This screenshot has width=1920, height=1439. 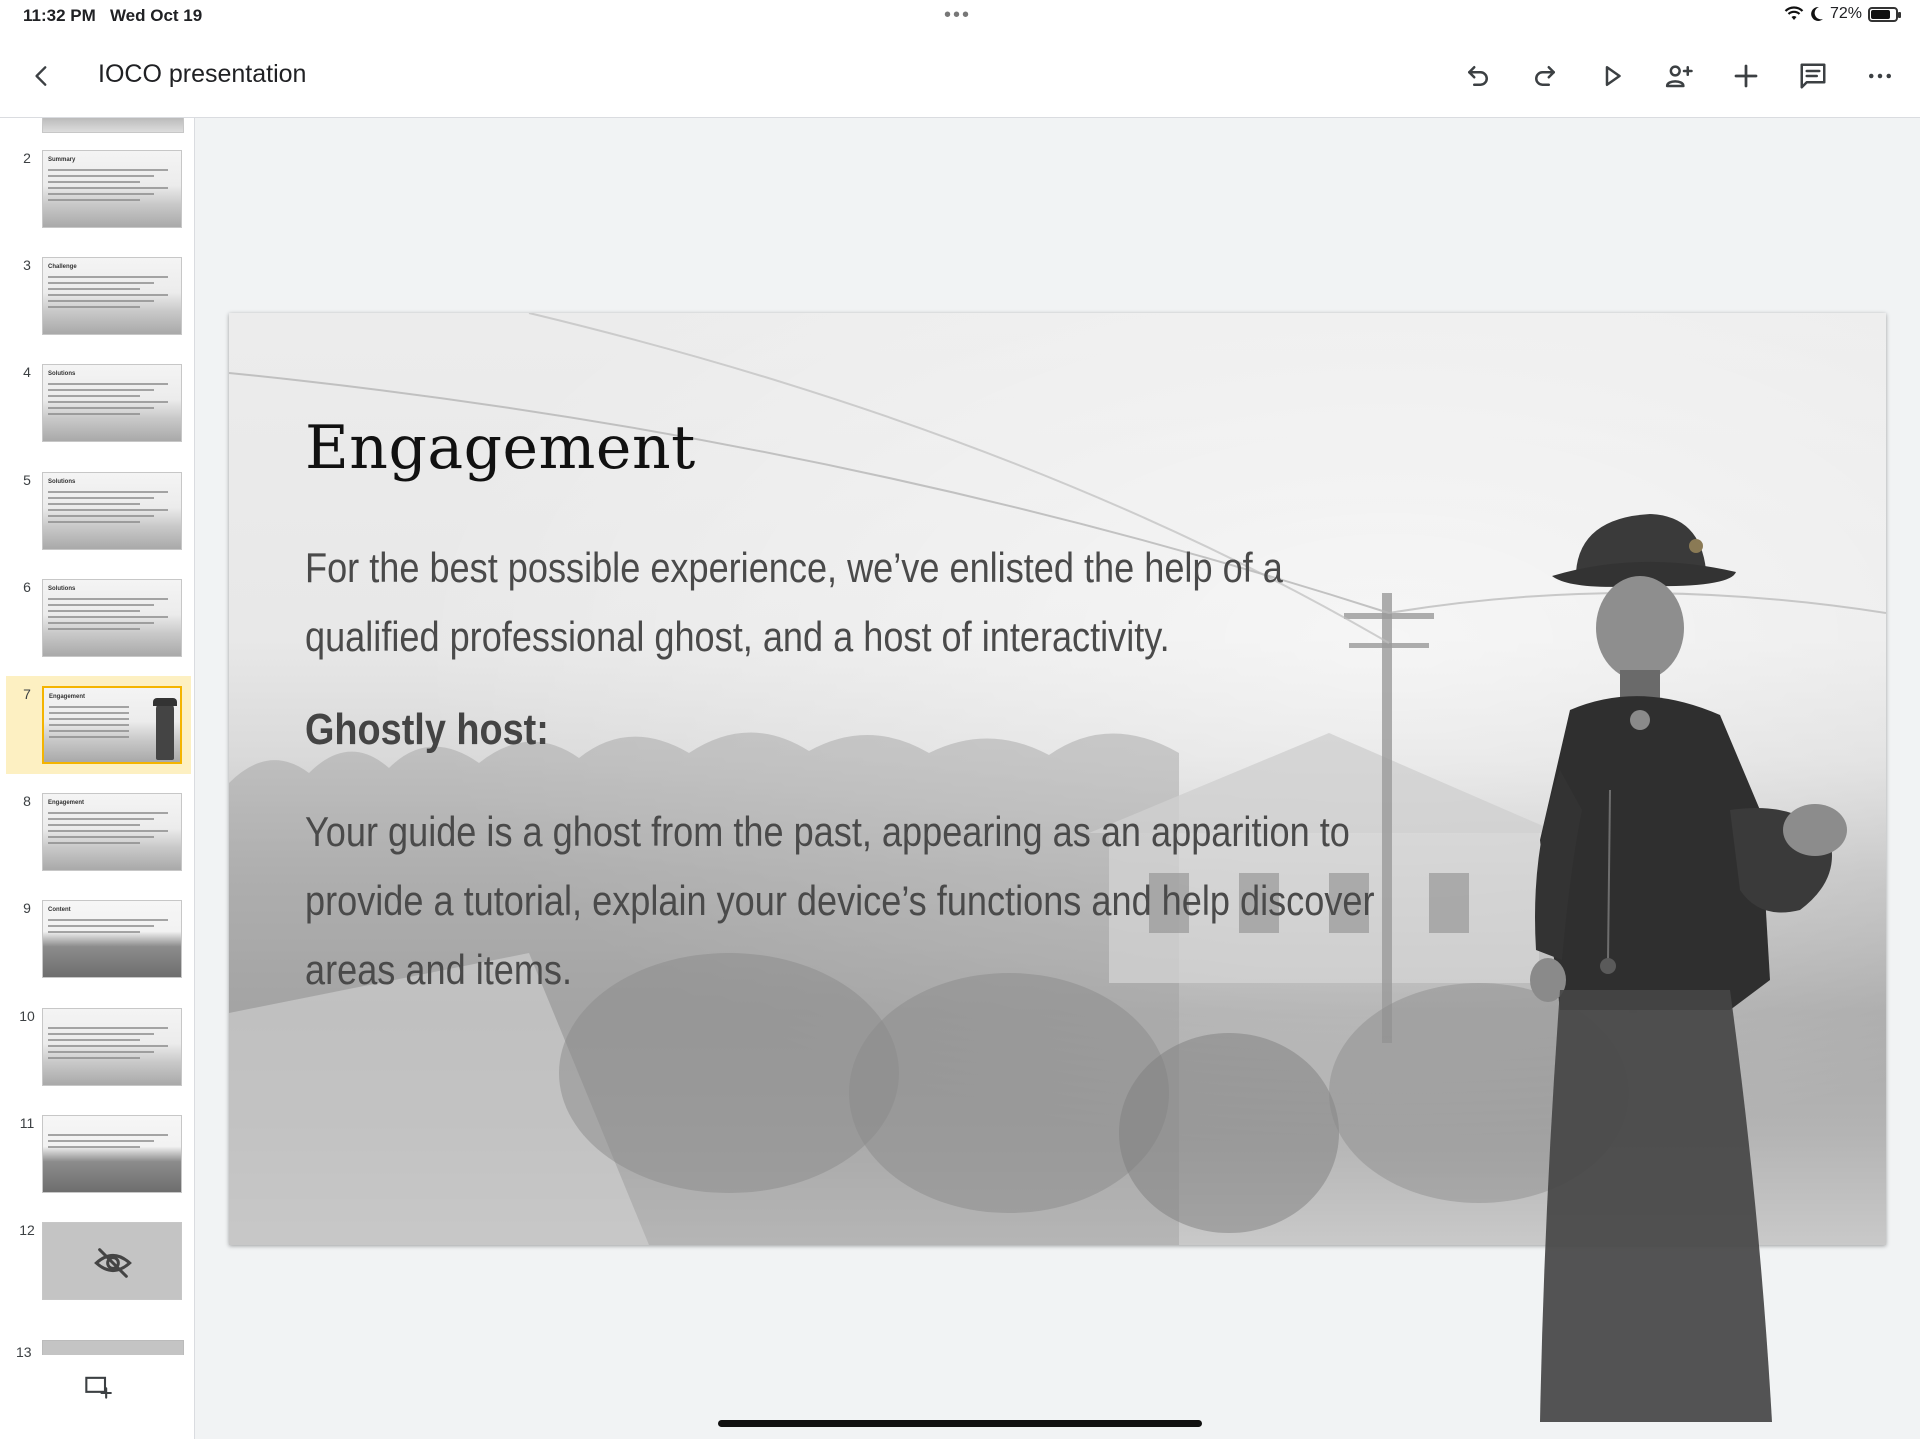 I want to click on slide-thumbnail-5: 5 Solutions, so click(x=98, y=511).